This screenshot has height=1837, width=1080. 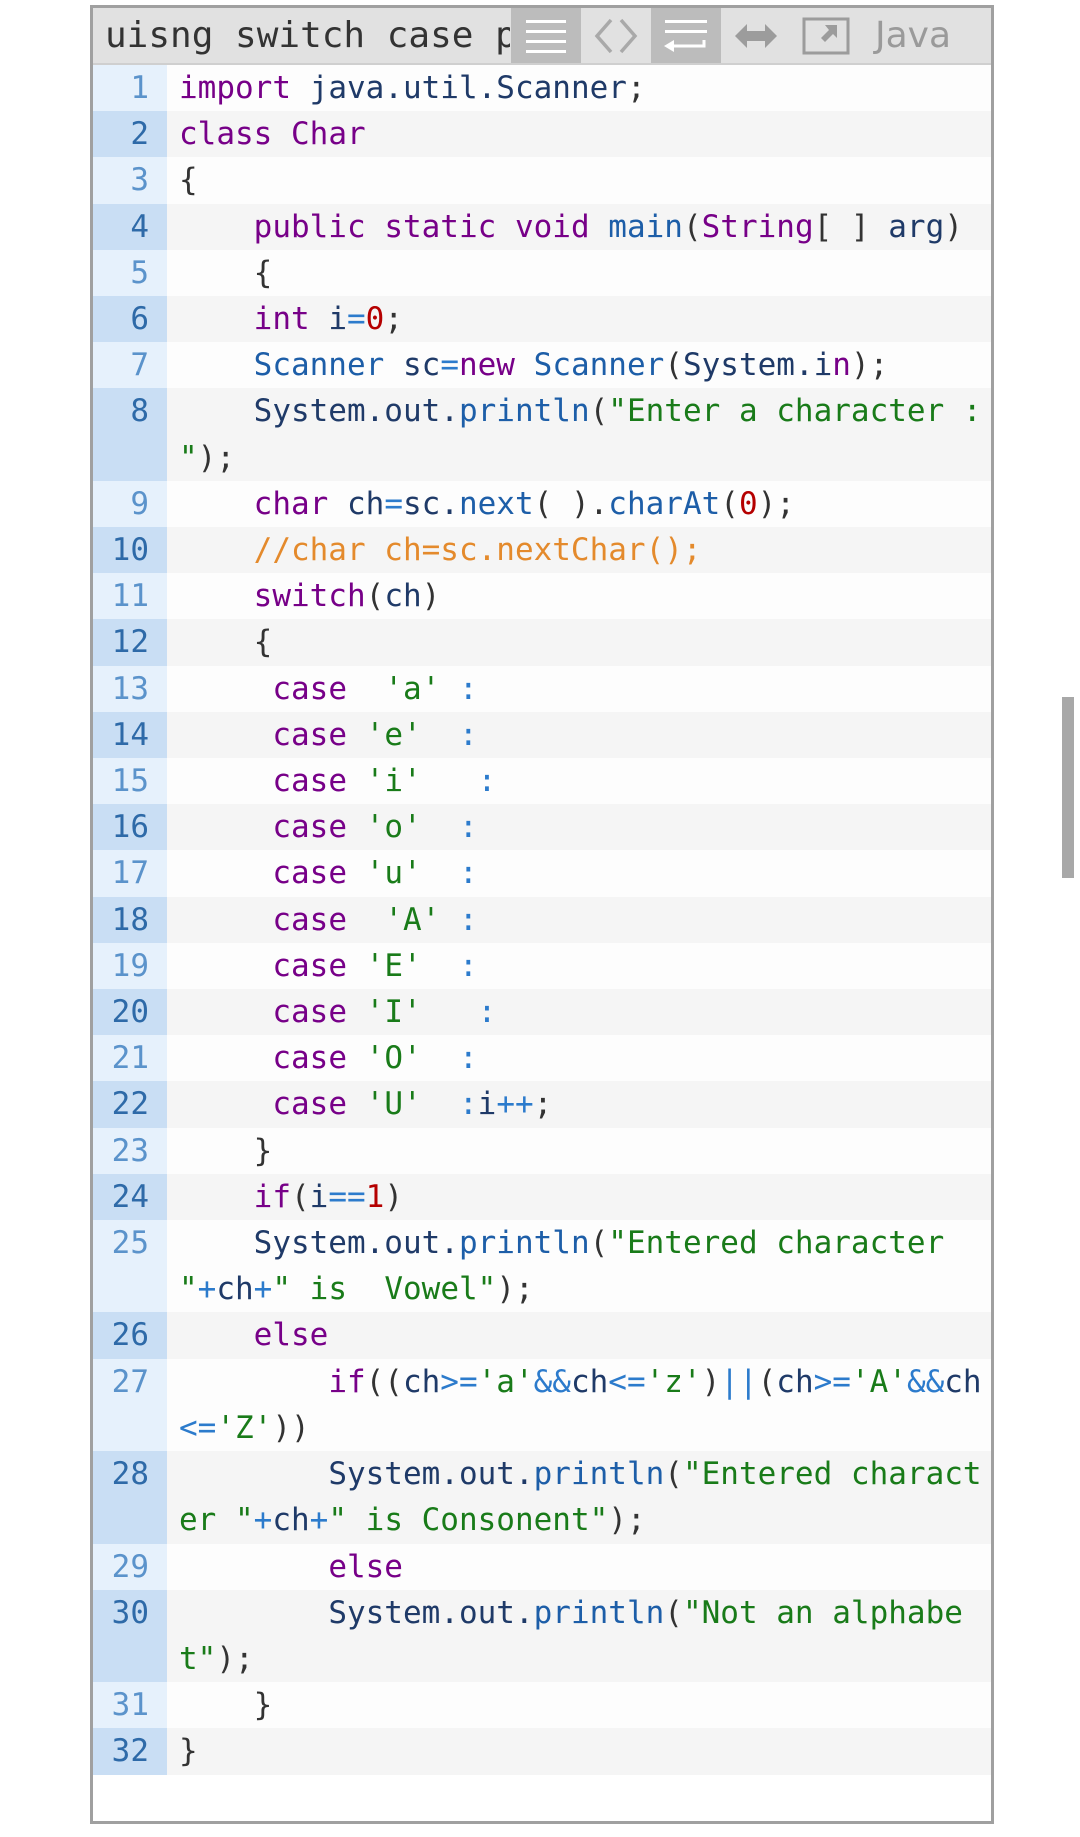 I want to click on code-token: sc., so click(x=430, y=503).